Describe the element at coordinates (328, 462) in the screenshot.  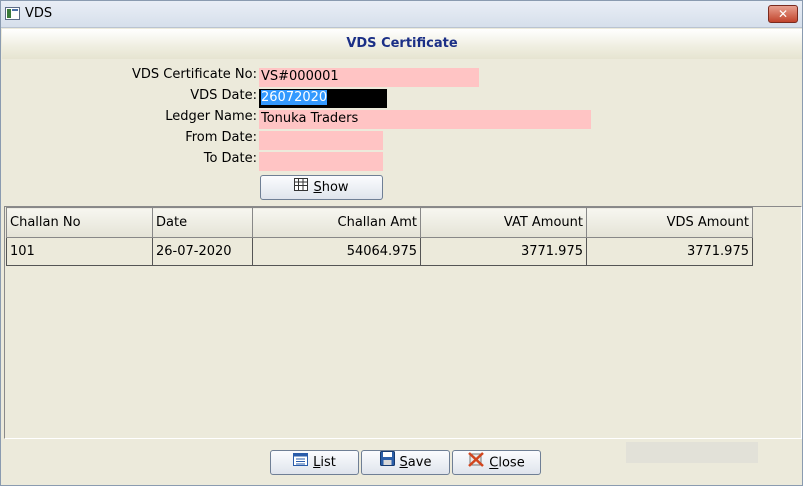
I see `list-label: ist` at that location.